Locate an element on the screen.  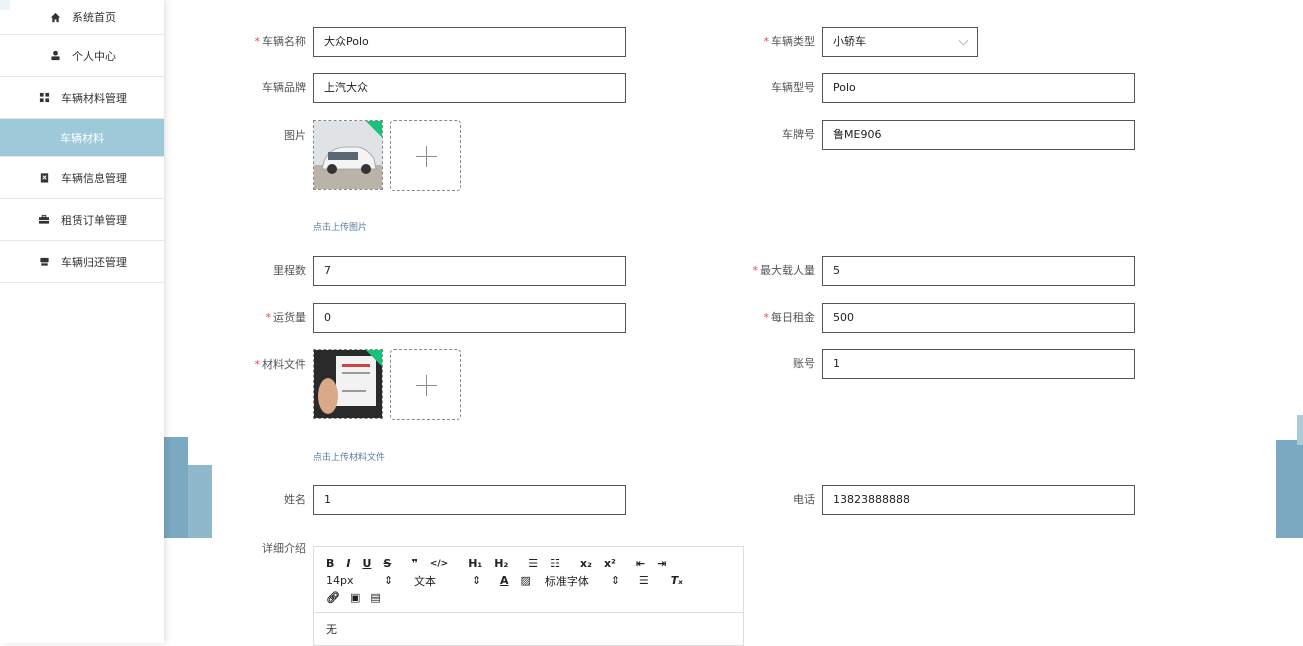
sidebar-item-label: 车辆信息管理 is located at coordinates (94, 178).